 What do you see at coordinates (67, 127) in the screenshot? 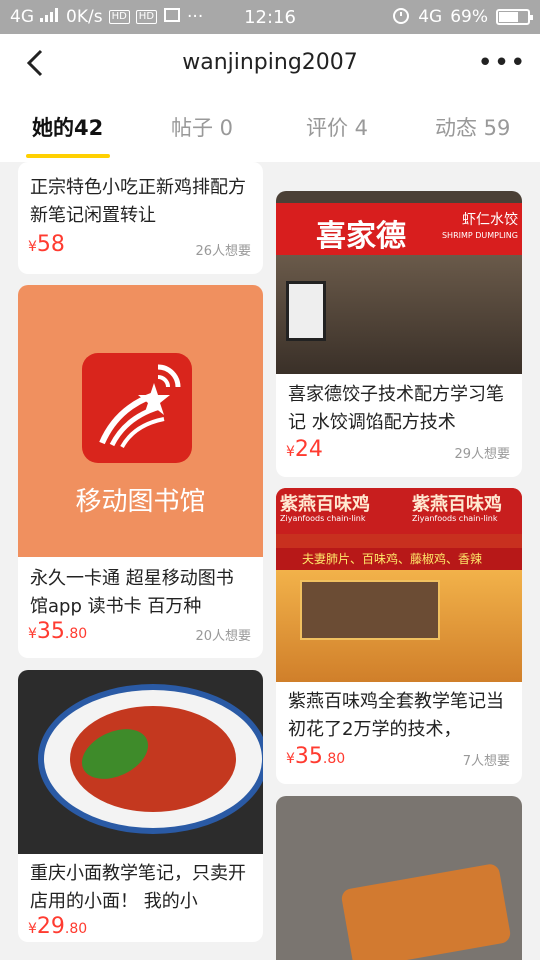
I see `tab-items: 她的42` at bounding box center [67, 127].